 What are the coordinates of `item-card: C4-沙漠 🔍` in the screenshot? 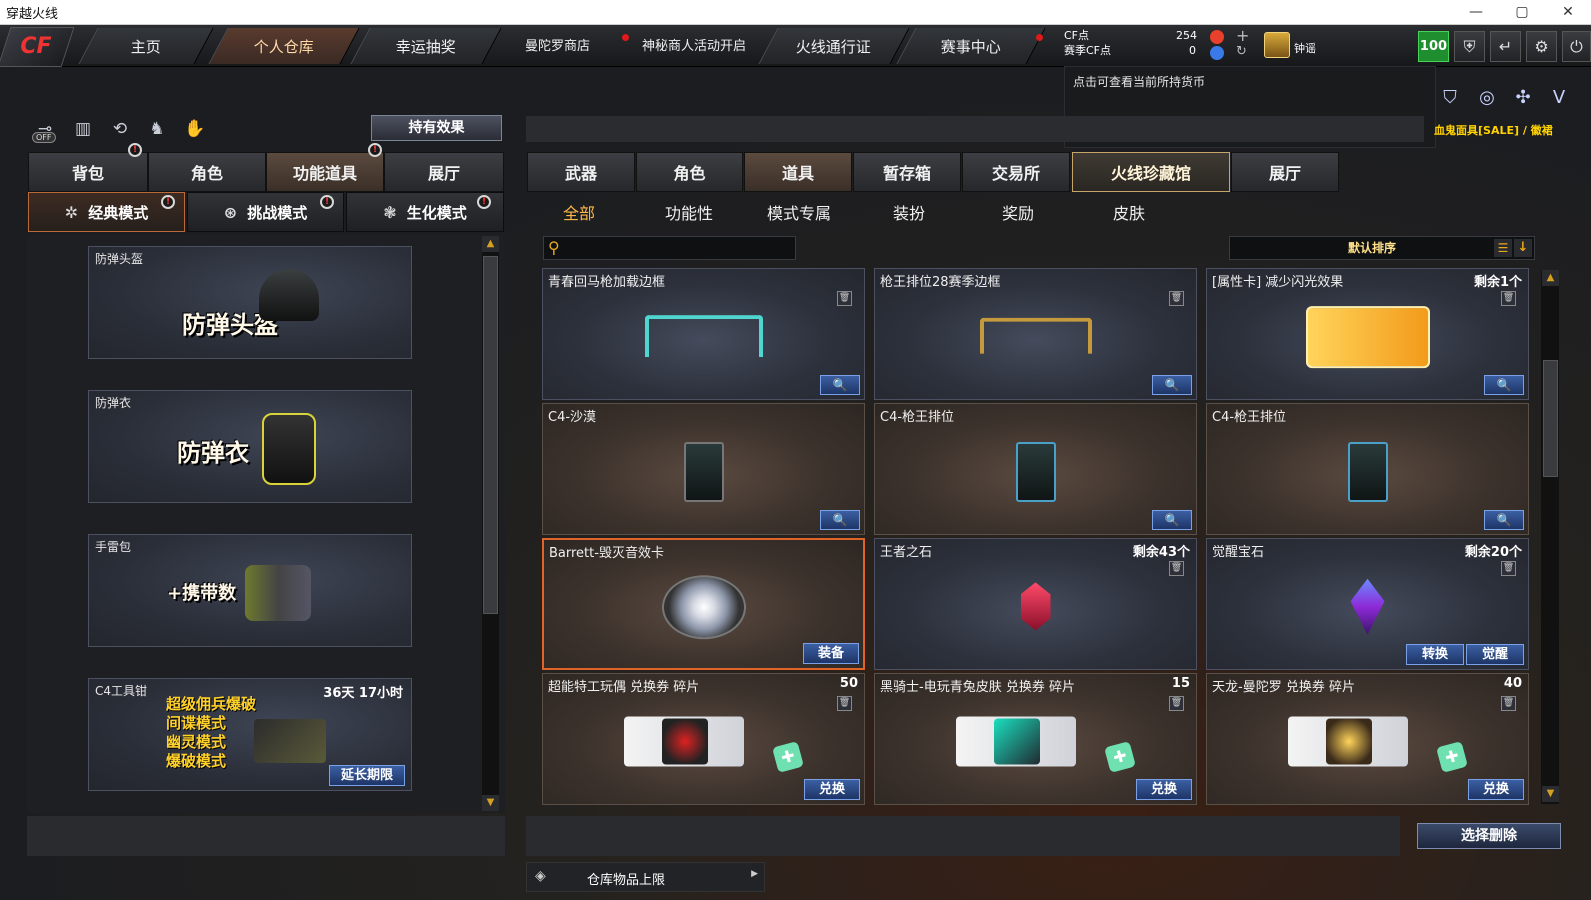 It's located at (703, 469).